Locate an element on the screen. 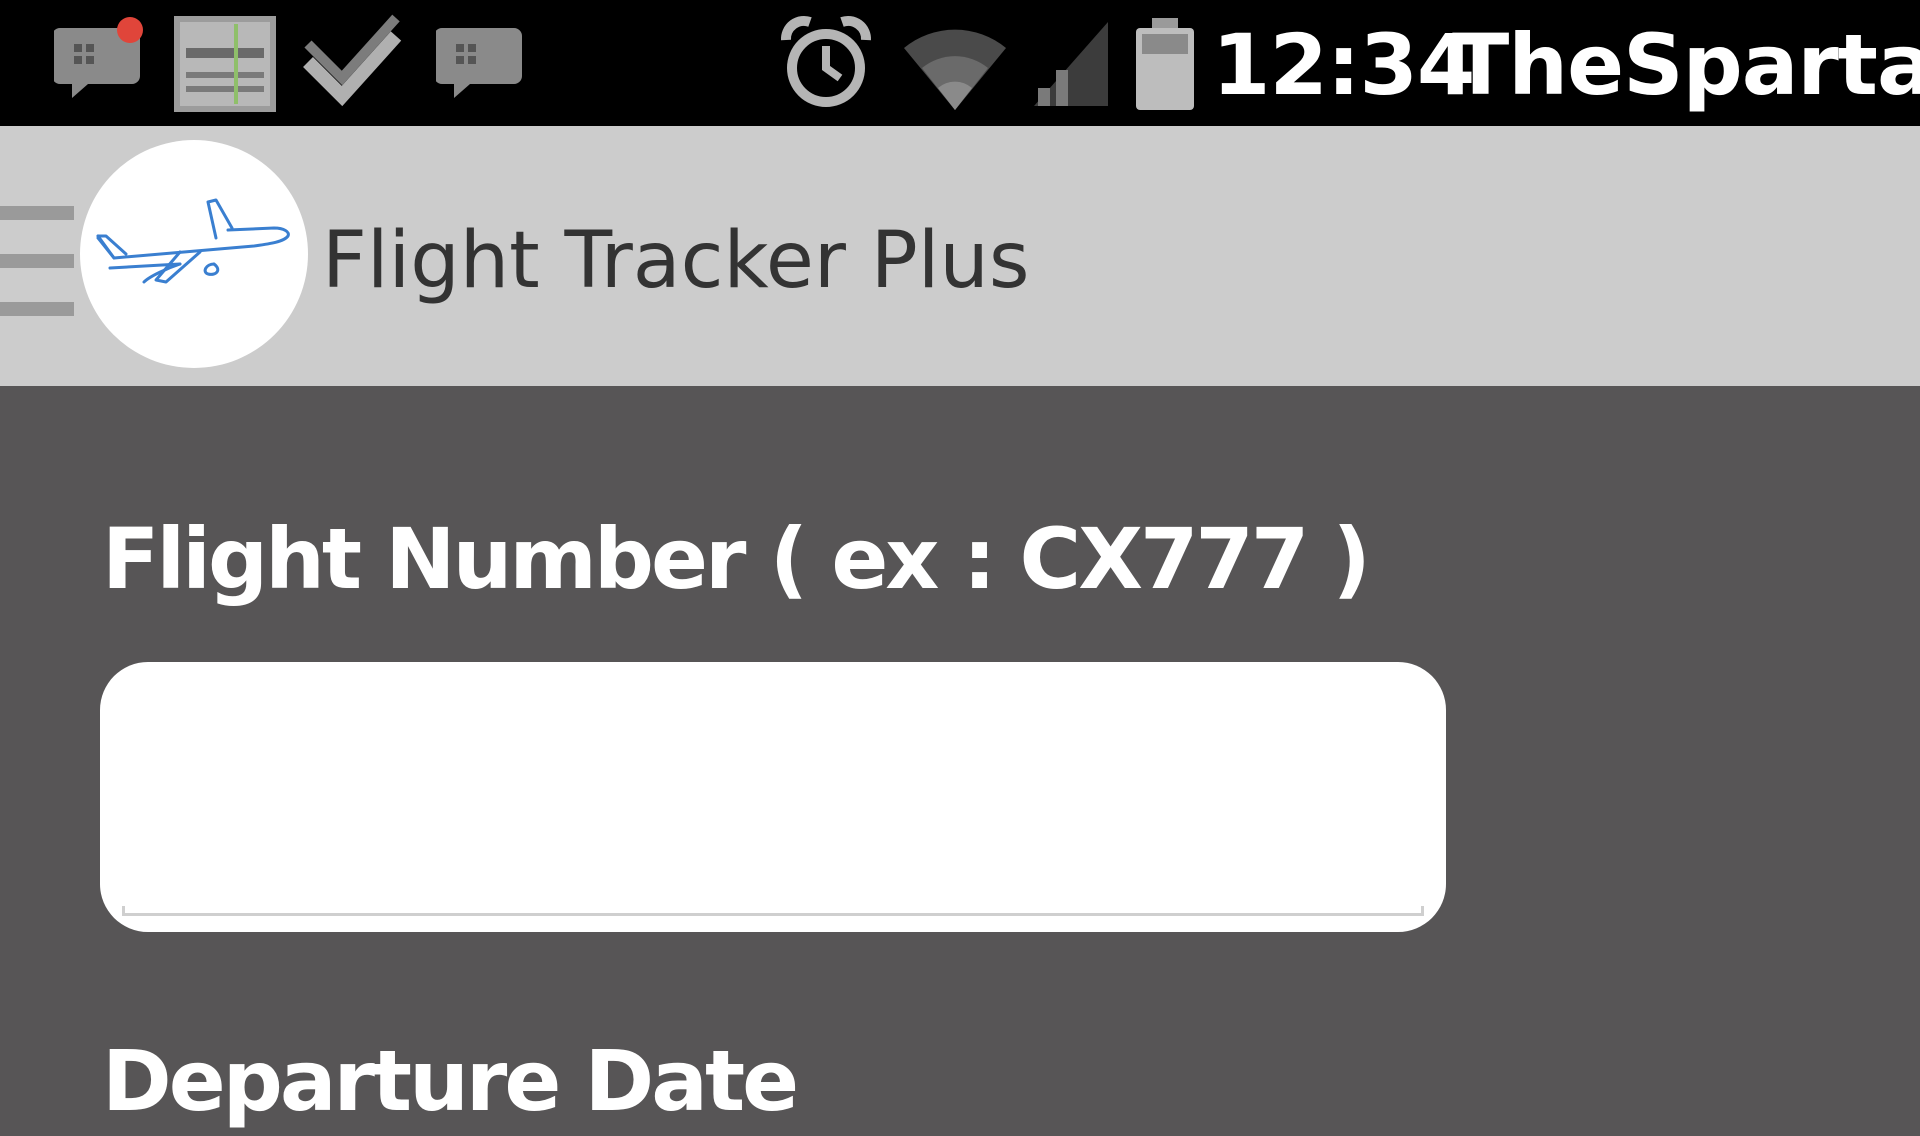  app-logo is located at coordinates (194, 254).